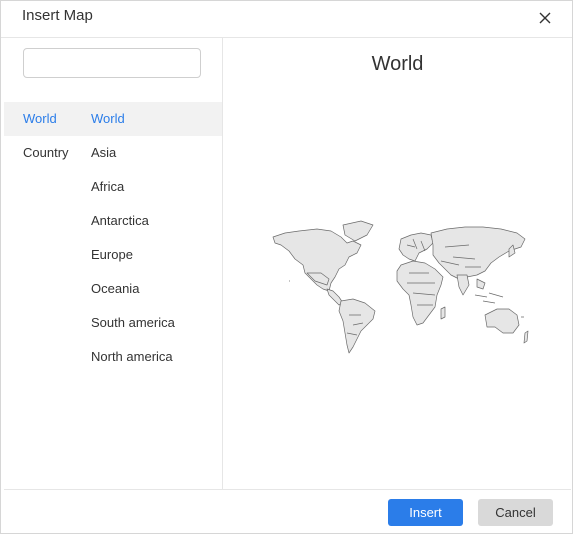  I want to click on list-row-world: World World, so click(113, 119).